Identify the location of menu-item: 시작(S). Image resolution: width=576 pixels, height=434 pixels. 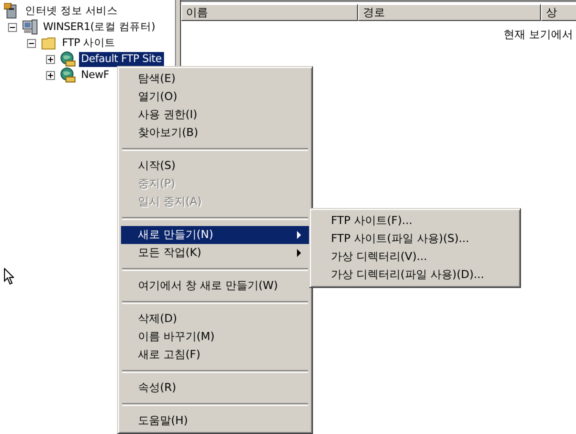
(215, 166).